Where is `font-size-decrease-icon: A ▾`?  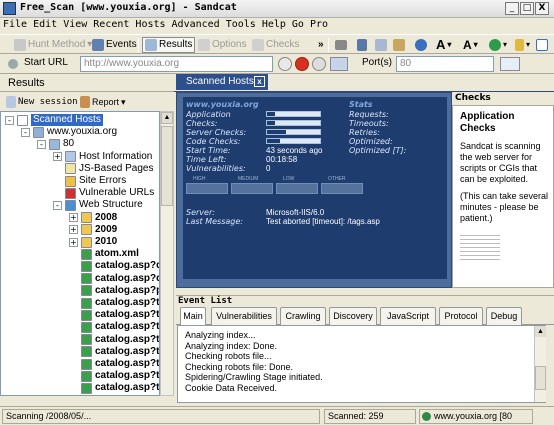 font-size-decrease-icon: A ▾ is located at coordinates (470, 45).